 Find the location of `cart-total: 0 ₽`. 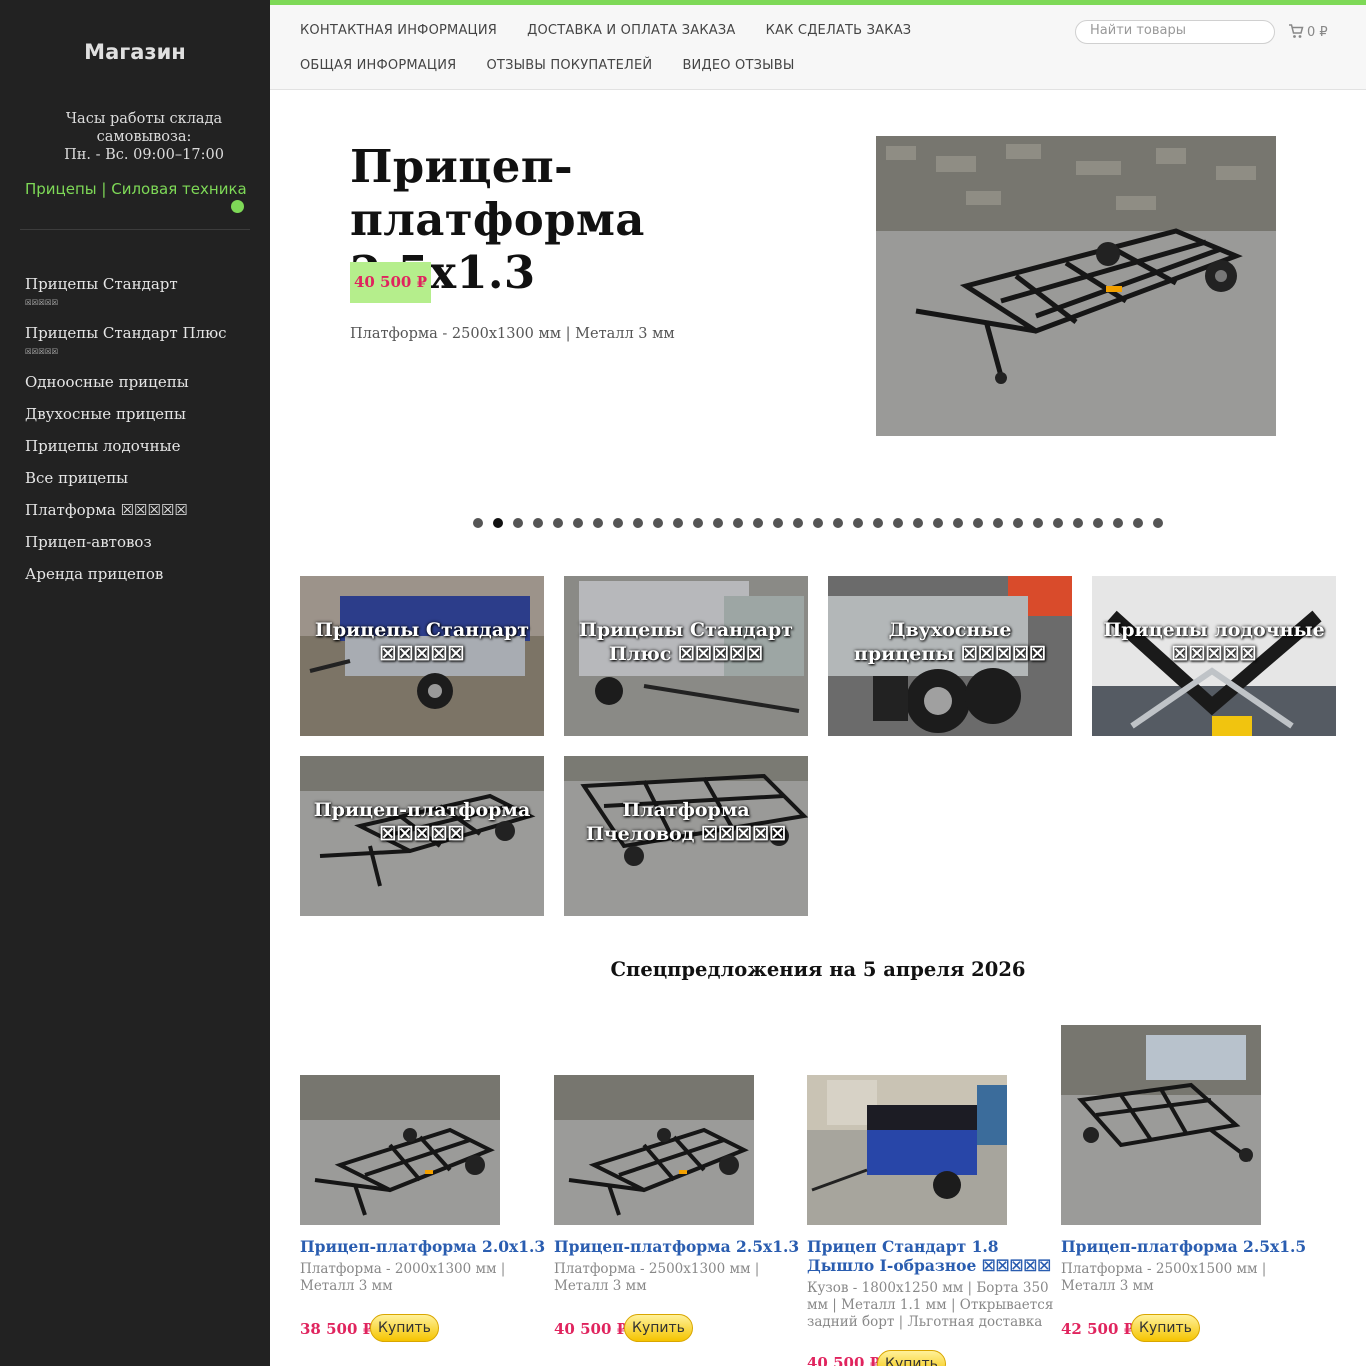

cart-total: 0 ₽ is located at coordinates (1317, 32).